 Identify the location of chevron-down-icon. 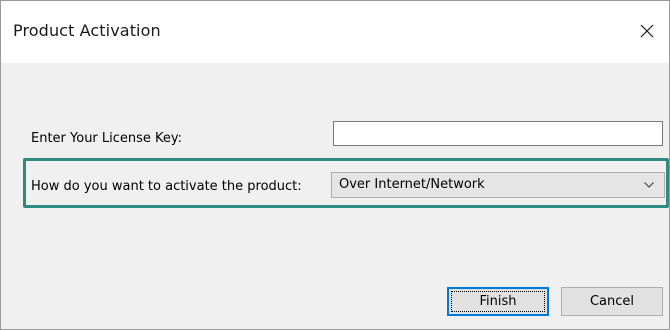
(649, 185).